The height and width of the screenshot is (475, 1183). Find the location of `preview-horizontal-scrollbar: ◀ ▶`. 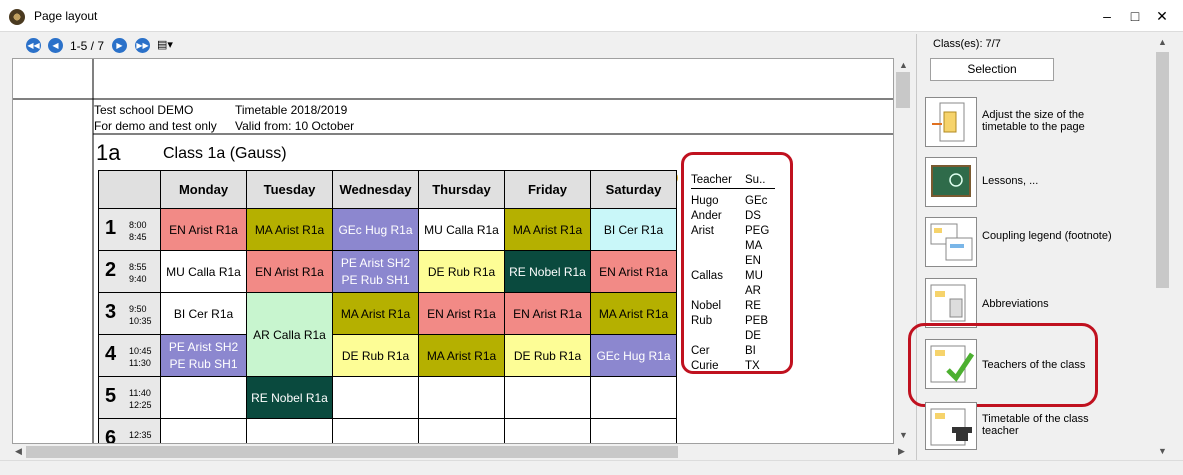

preview-horizontal-scrollbar: ◀ ▶ is located at coordinates (462, 452).